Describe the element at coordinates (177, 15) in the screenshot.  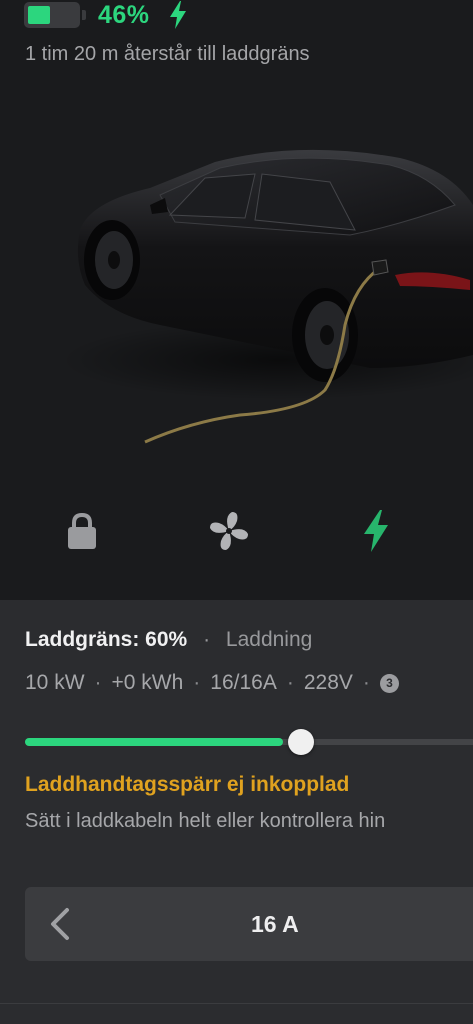
I see `charging-bolt-icon` at that location.